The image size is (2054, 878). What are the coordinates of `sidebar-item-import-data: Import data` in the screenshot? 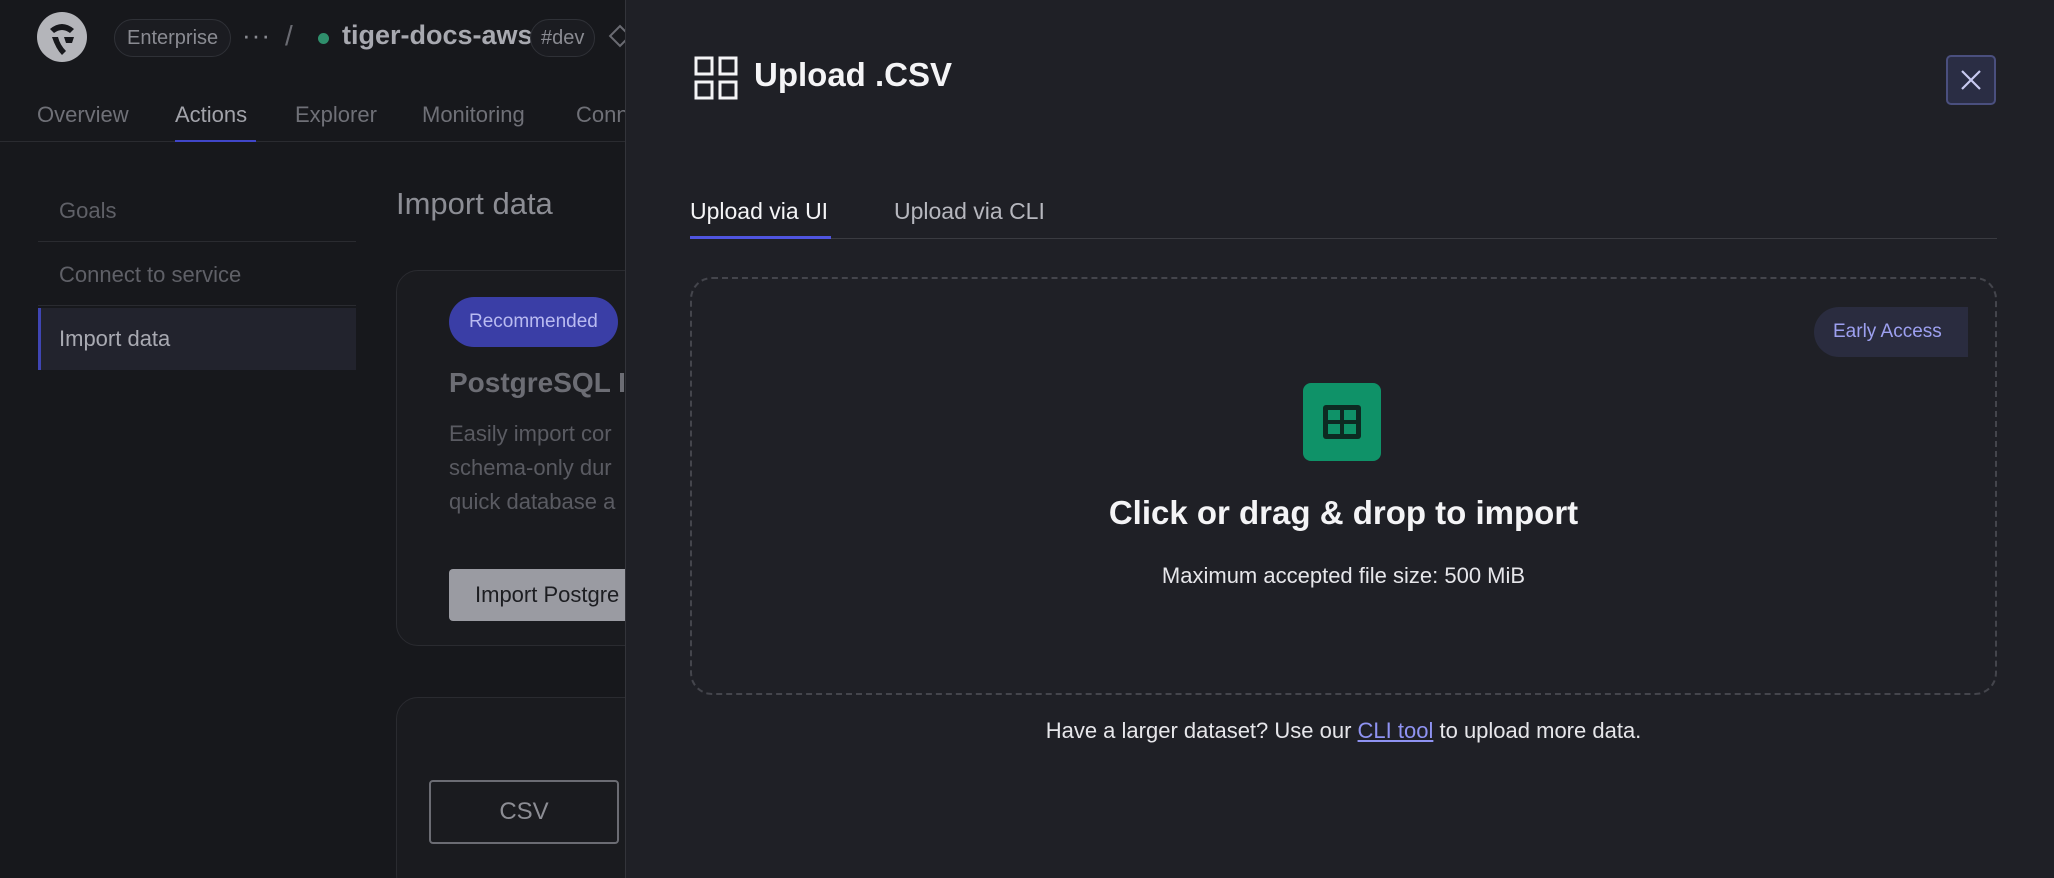 It's located at (197, 339).